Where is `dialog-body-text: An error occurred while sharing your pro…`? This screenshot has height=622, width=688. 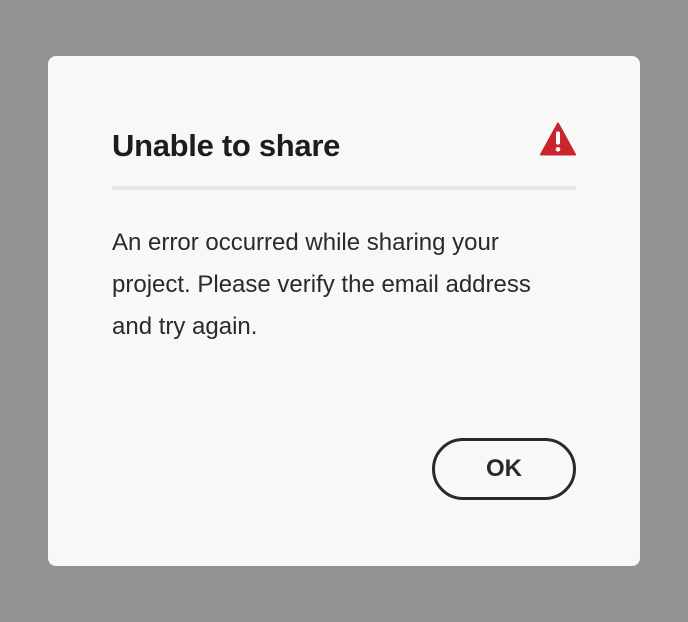
dialog-body-text: An error occurred while sharing your pro… is located at coordinates (321, 284).